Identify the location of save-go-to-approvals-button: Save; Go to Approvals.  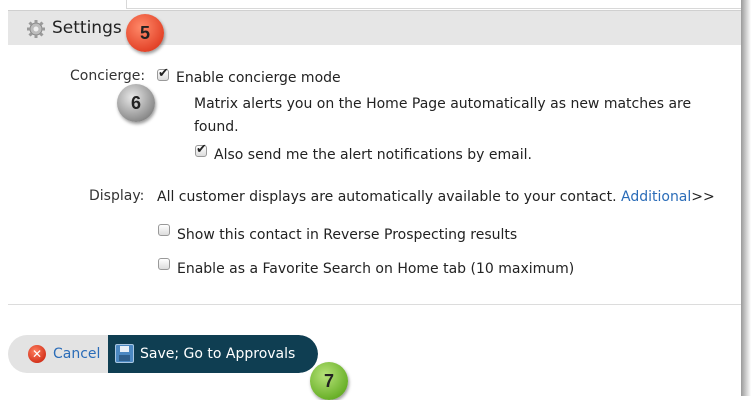
(213, 354).